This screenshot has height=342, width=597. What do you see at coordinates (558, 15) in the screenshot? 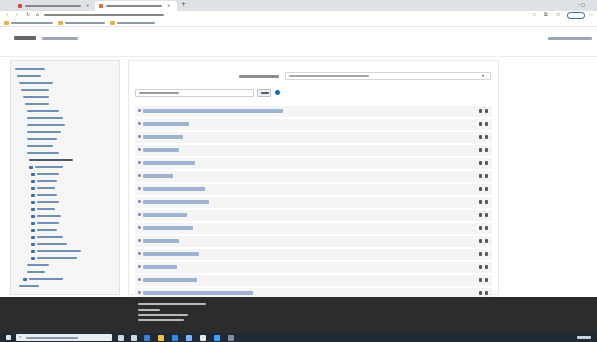
I see `favorites-icon: ✩` at bounding box center [558, 15].